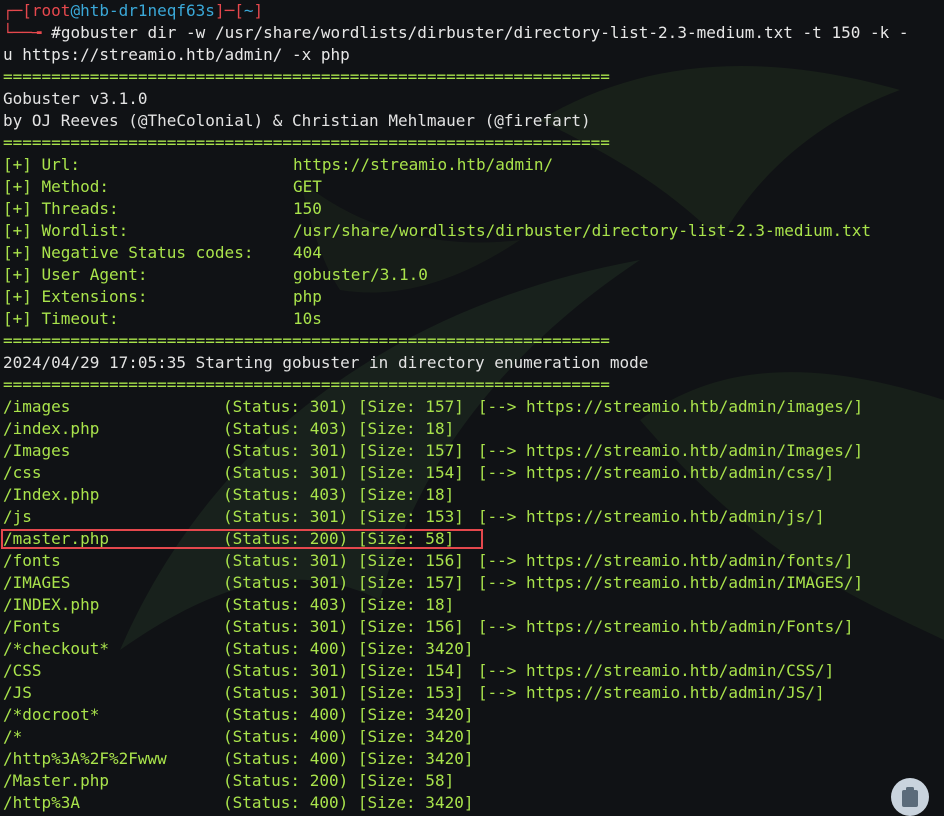 This screenshot has width=944, height=816. Describe the element at coordinates (473, 253) in the screenshot. I see `config-row: [+] Negative Status codes: 404` at that location.